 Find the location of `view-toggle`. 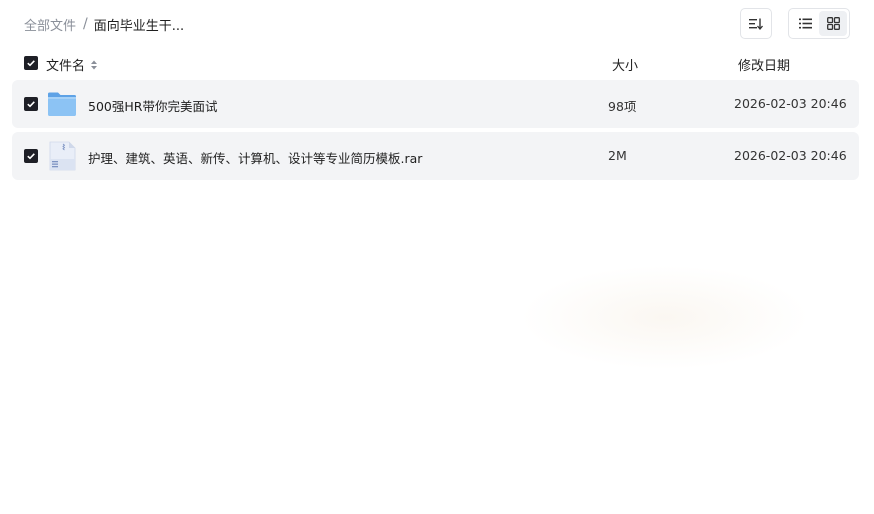

view-toggle is located at coordinates (819, 23).